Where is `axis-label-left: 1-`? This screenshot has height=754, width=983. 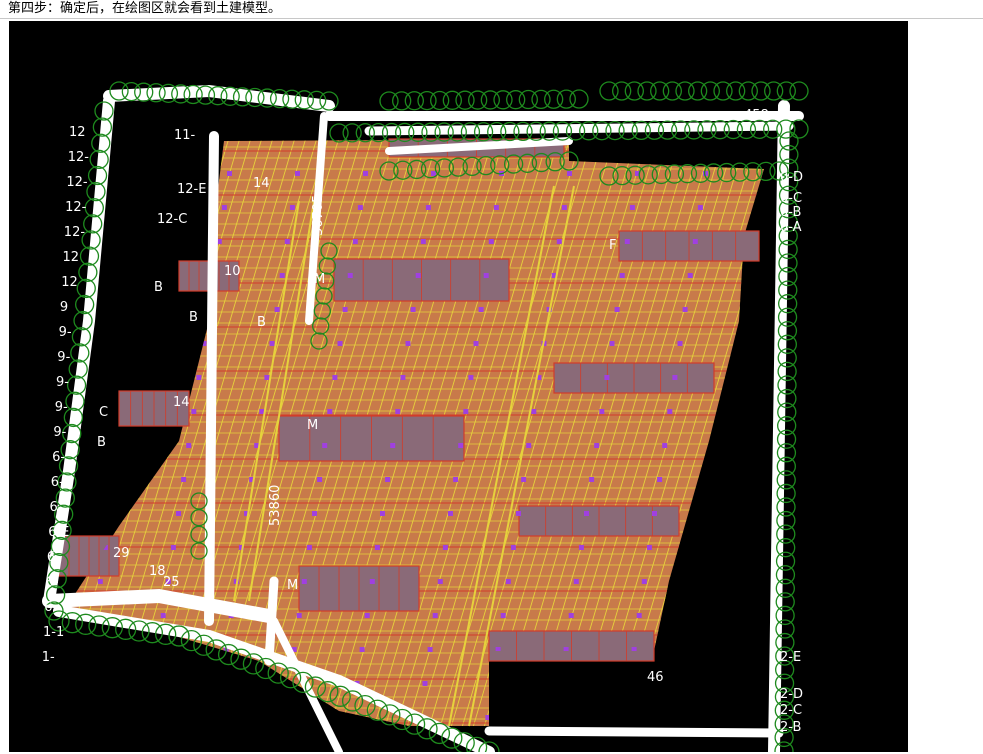 axis-label-left: 1- is located at coordinates (48, 657).